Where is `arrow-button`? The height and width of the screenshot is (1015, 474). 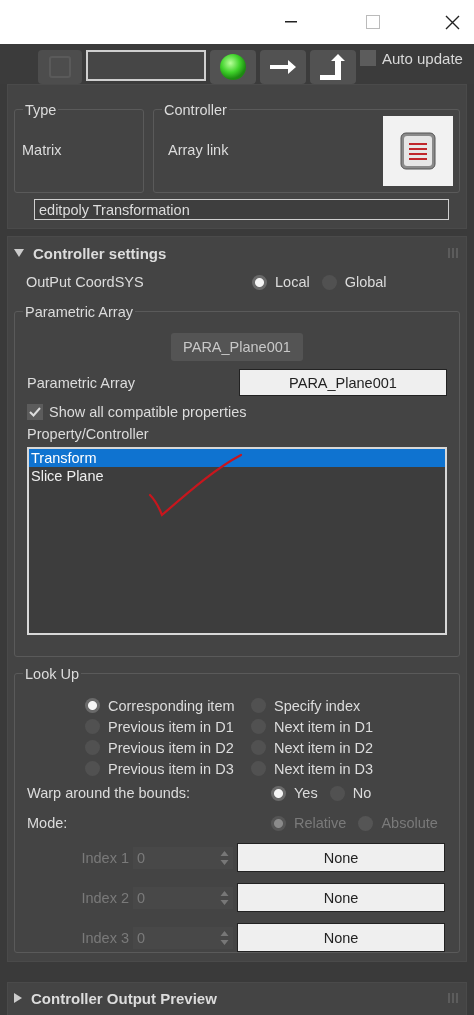
arrow-button is located at coordinates (283, 67).